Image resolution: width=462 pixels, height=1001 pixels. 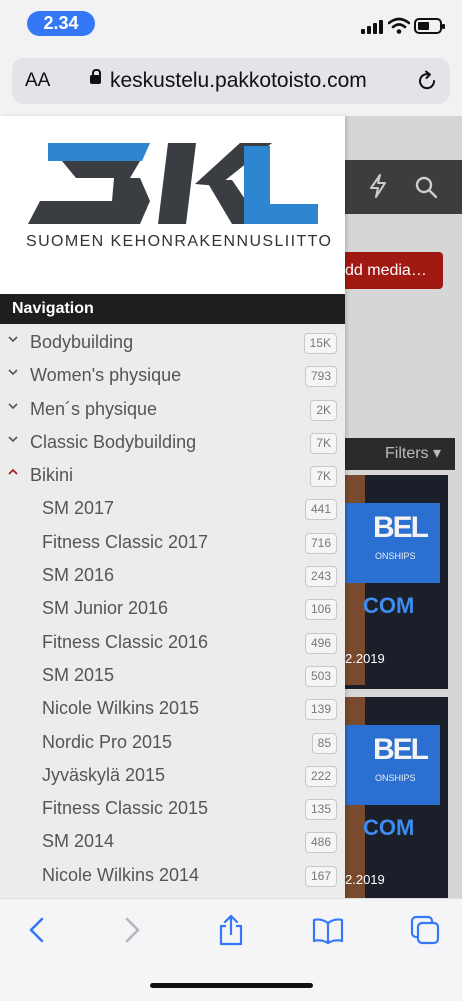 I want to click on nav-item: SM 2014 486, so click(x=172, y=840).